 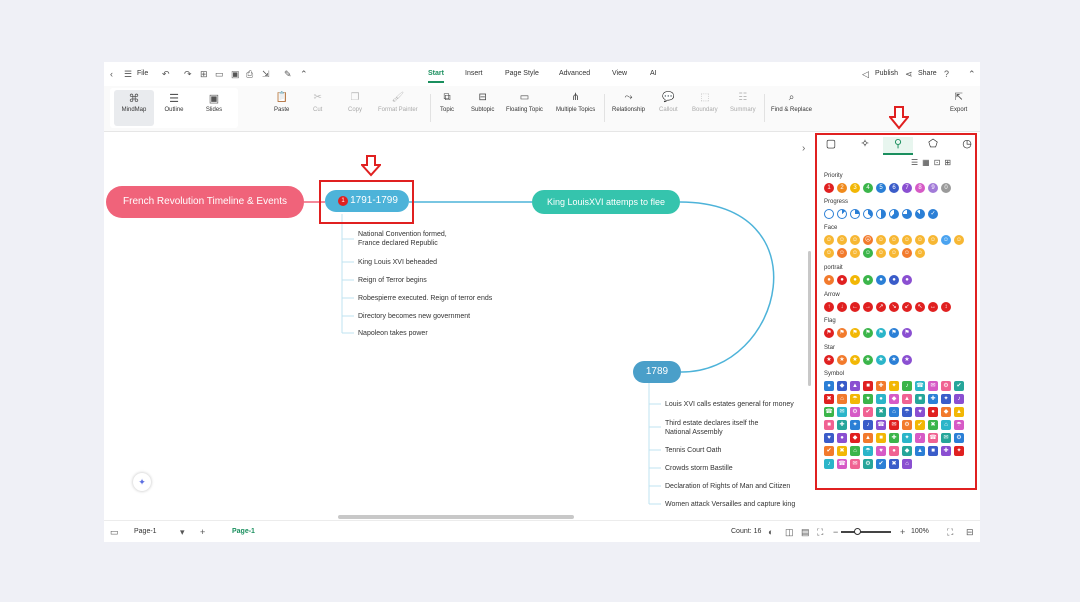 What do you see at coordinates (214, 108) in the screenshot?
I see `slides-view-button: ▣ Slides` at bounding box center [214, 108].